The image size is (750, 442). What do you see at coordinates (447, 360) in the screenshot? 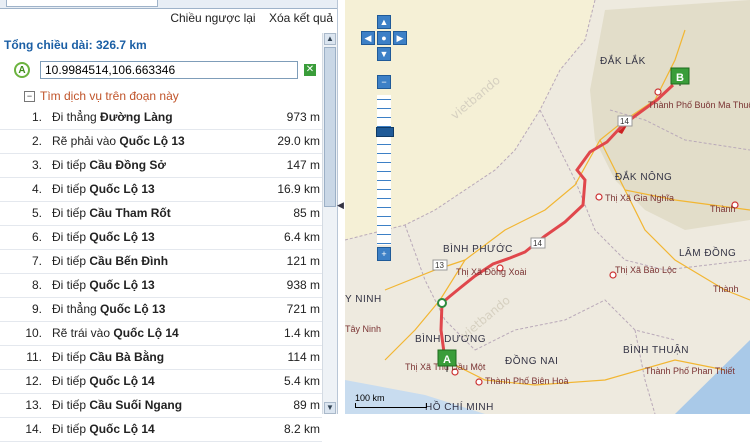
I see `svg-text: A` at bounding box center [447, 360].